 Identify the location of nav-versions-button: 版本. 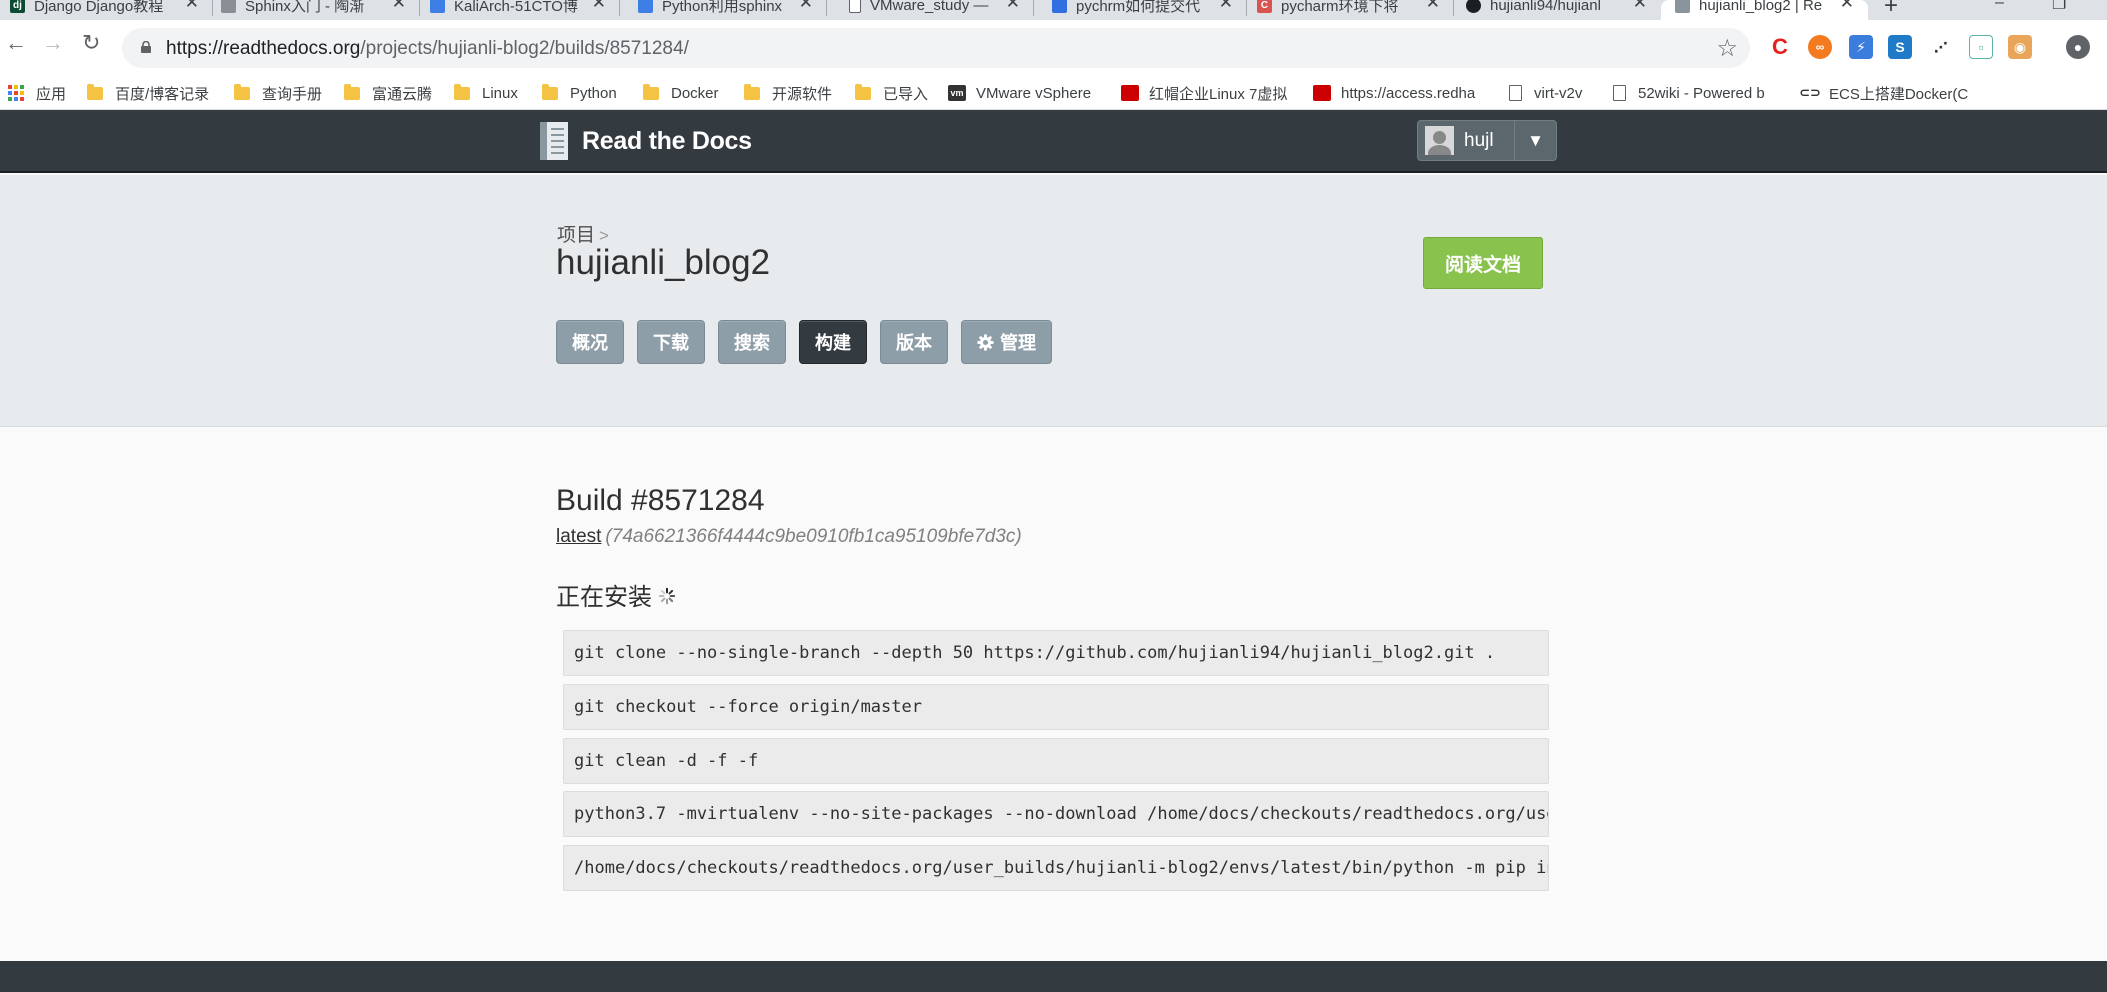
(914, 342).